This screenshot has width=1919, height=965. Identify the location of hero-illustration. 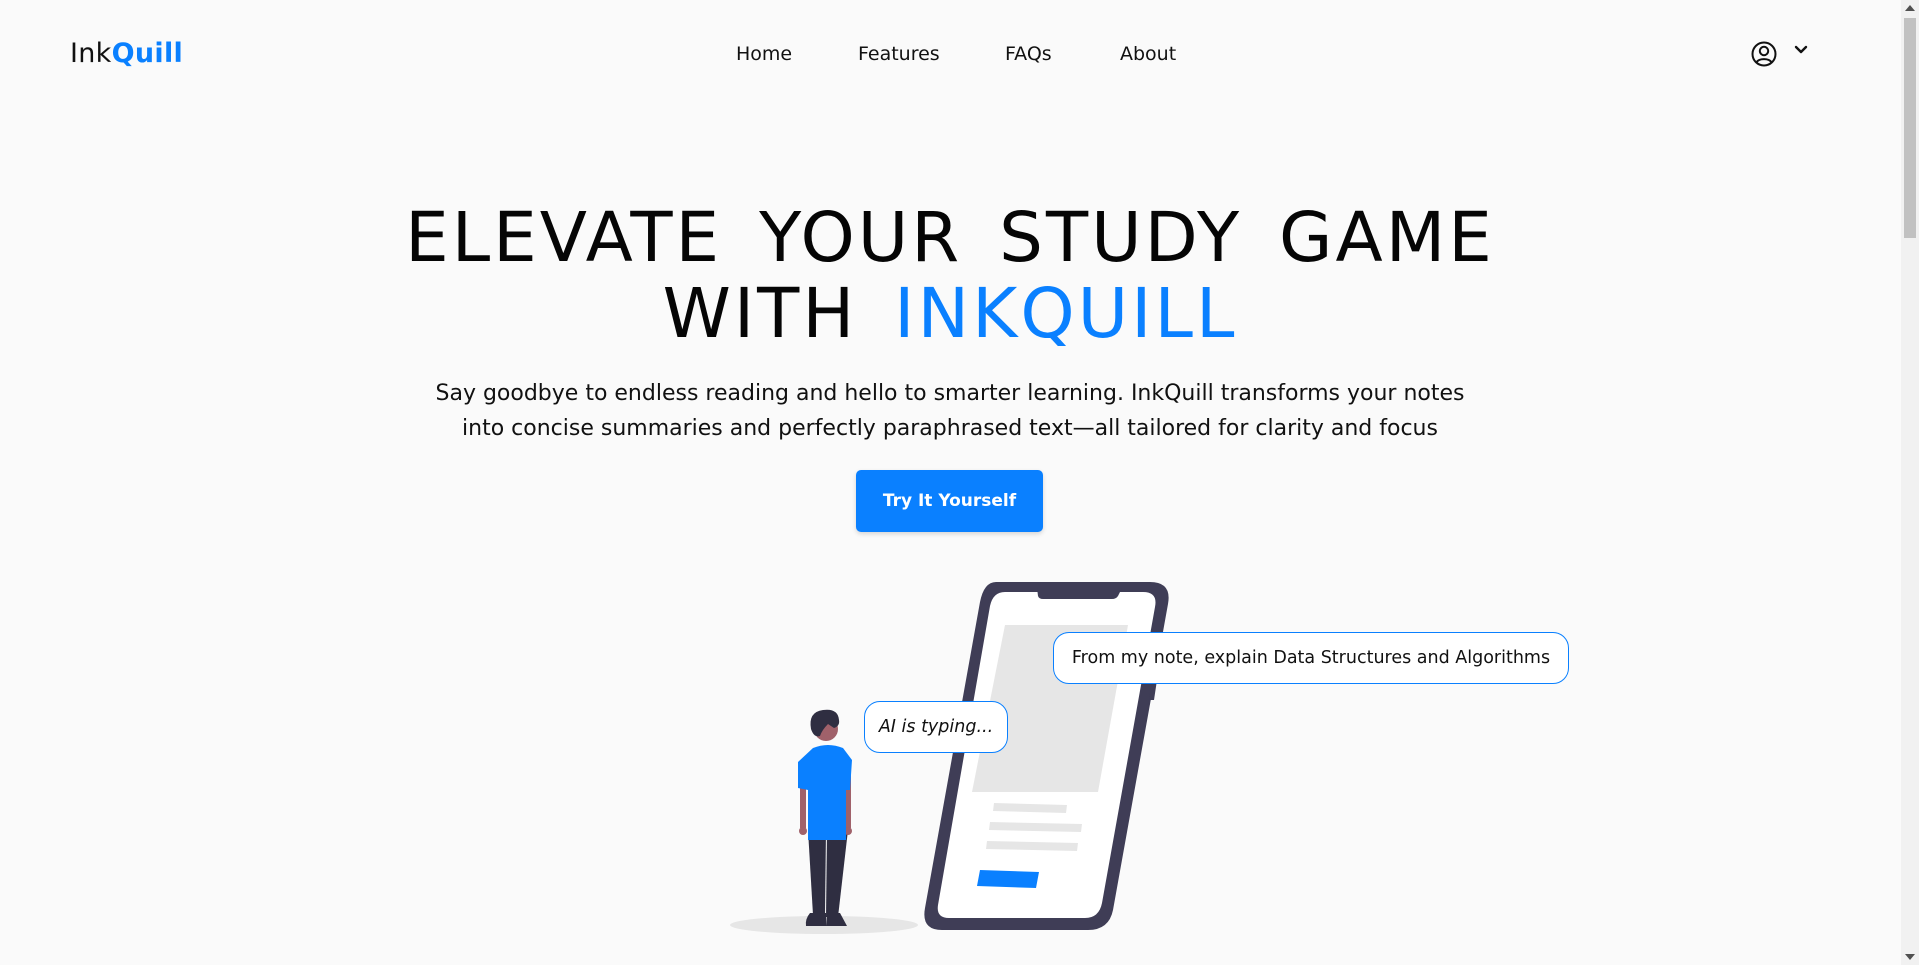
(949, 758).